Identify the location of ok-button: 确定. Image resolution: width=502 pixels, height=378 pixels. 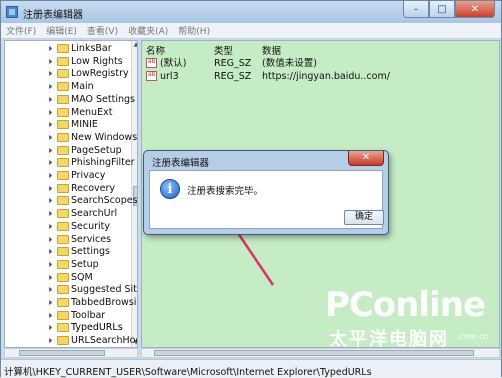
(364, 217).